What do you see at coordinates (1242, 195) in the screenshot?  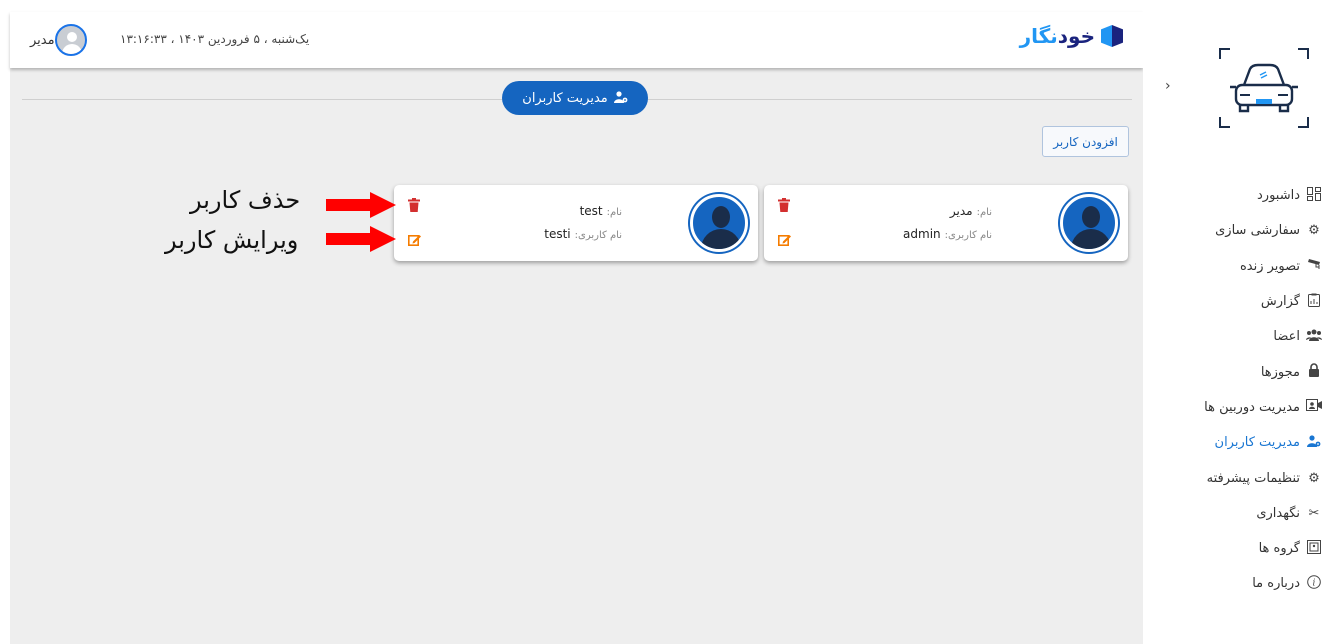 I see `sidebar-item-dashboard: داشبورد` at bounding box center [1242, 195].